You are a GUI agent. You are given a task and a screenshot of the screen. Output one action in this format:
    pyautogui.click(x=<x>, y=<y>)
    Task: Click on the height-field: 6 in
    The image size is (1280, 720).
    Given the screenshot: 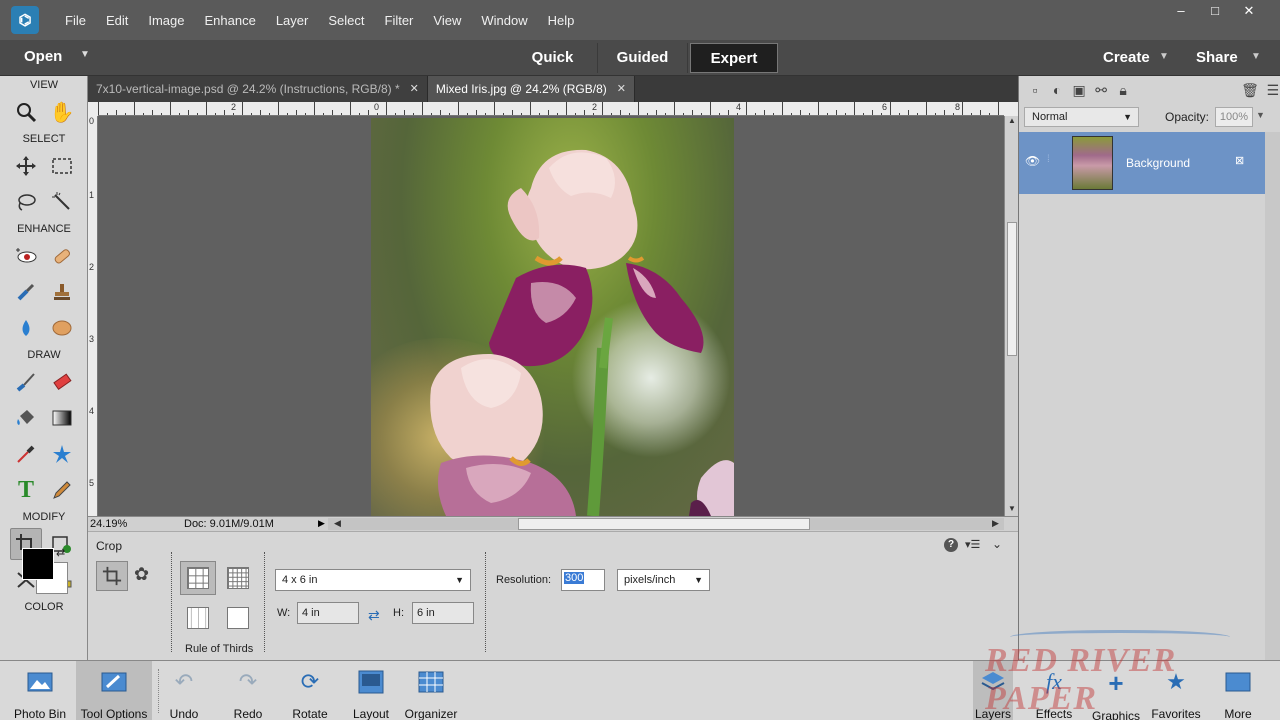 What is the action you would take?
    pyautogui.click(x=443, y=613)
    